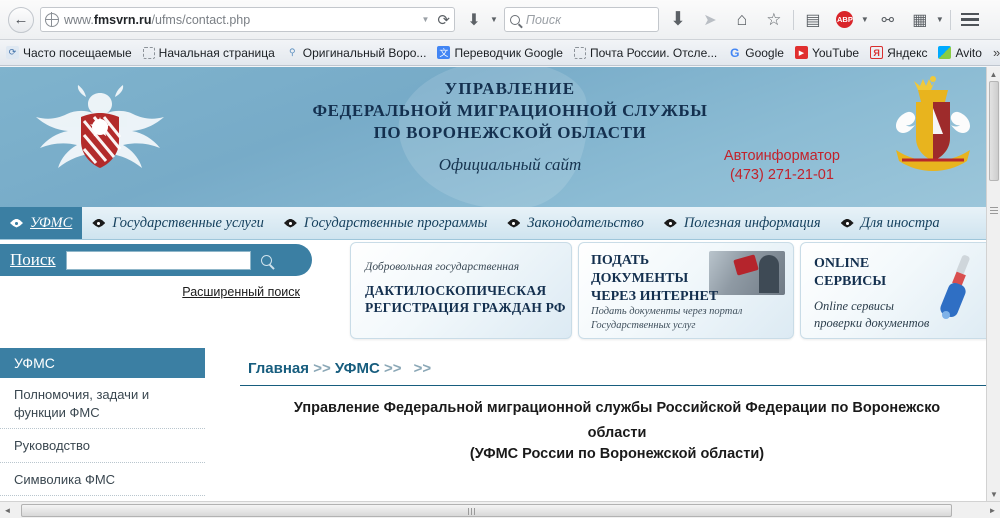 The height and width of the screenshot is (518, 1000). I want to click on banner-title-line2: РЕГИСТРАЦИЯ ГРАЖДАН РФ, so click(465, 307).